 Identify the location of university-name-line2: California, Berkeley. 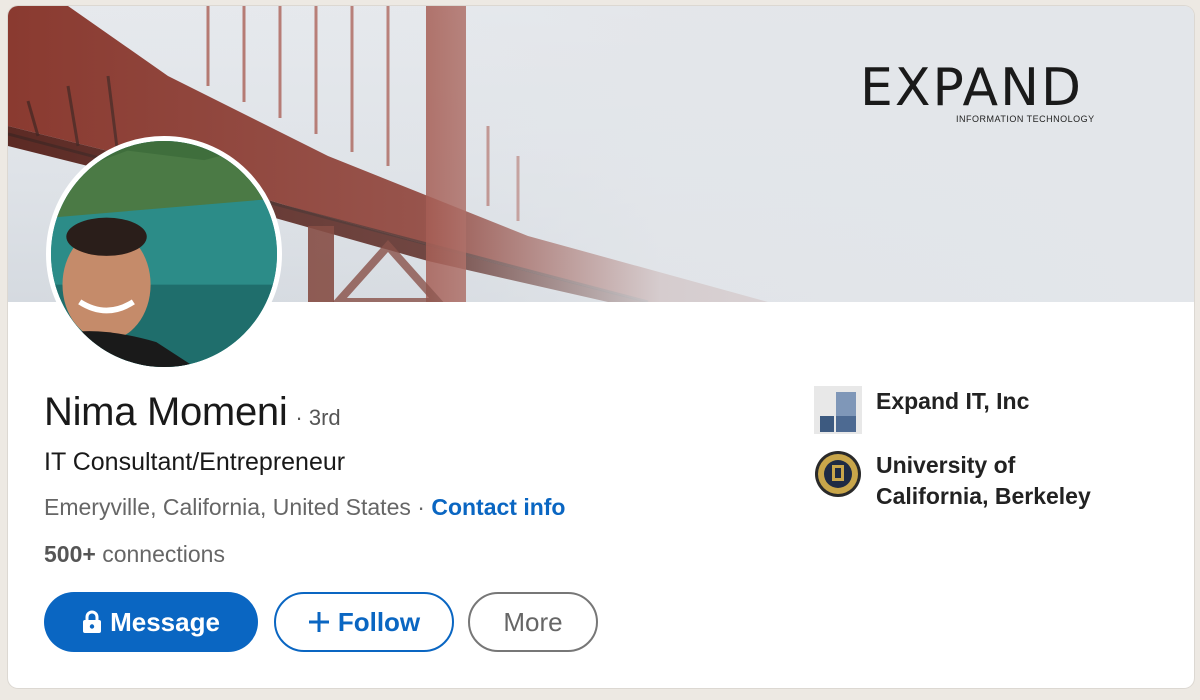
(983, 496).